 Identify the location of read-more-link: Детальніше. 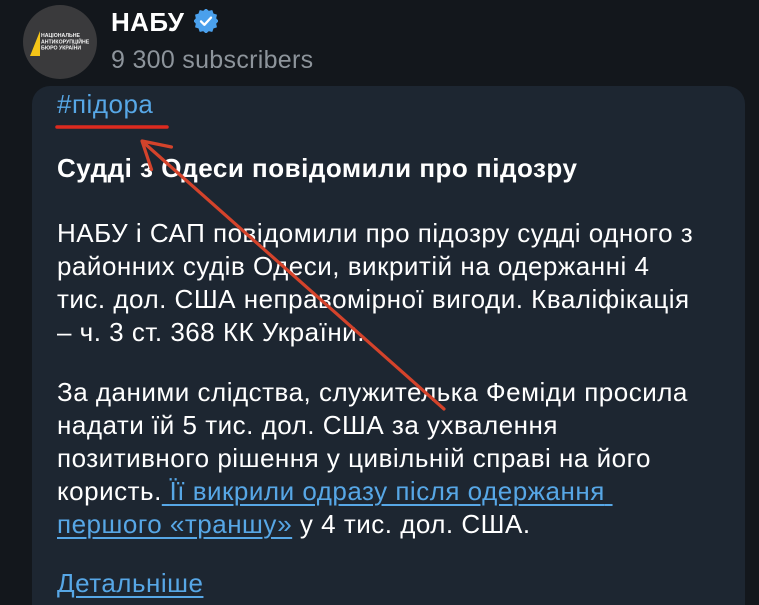
(130, 583).